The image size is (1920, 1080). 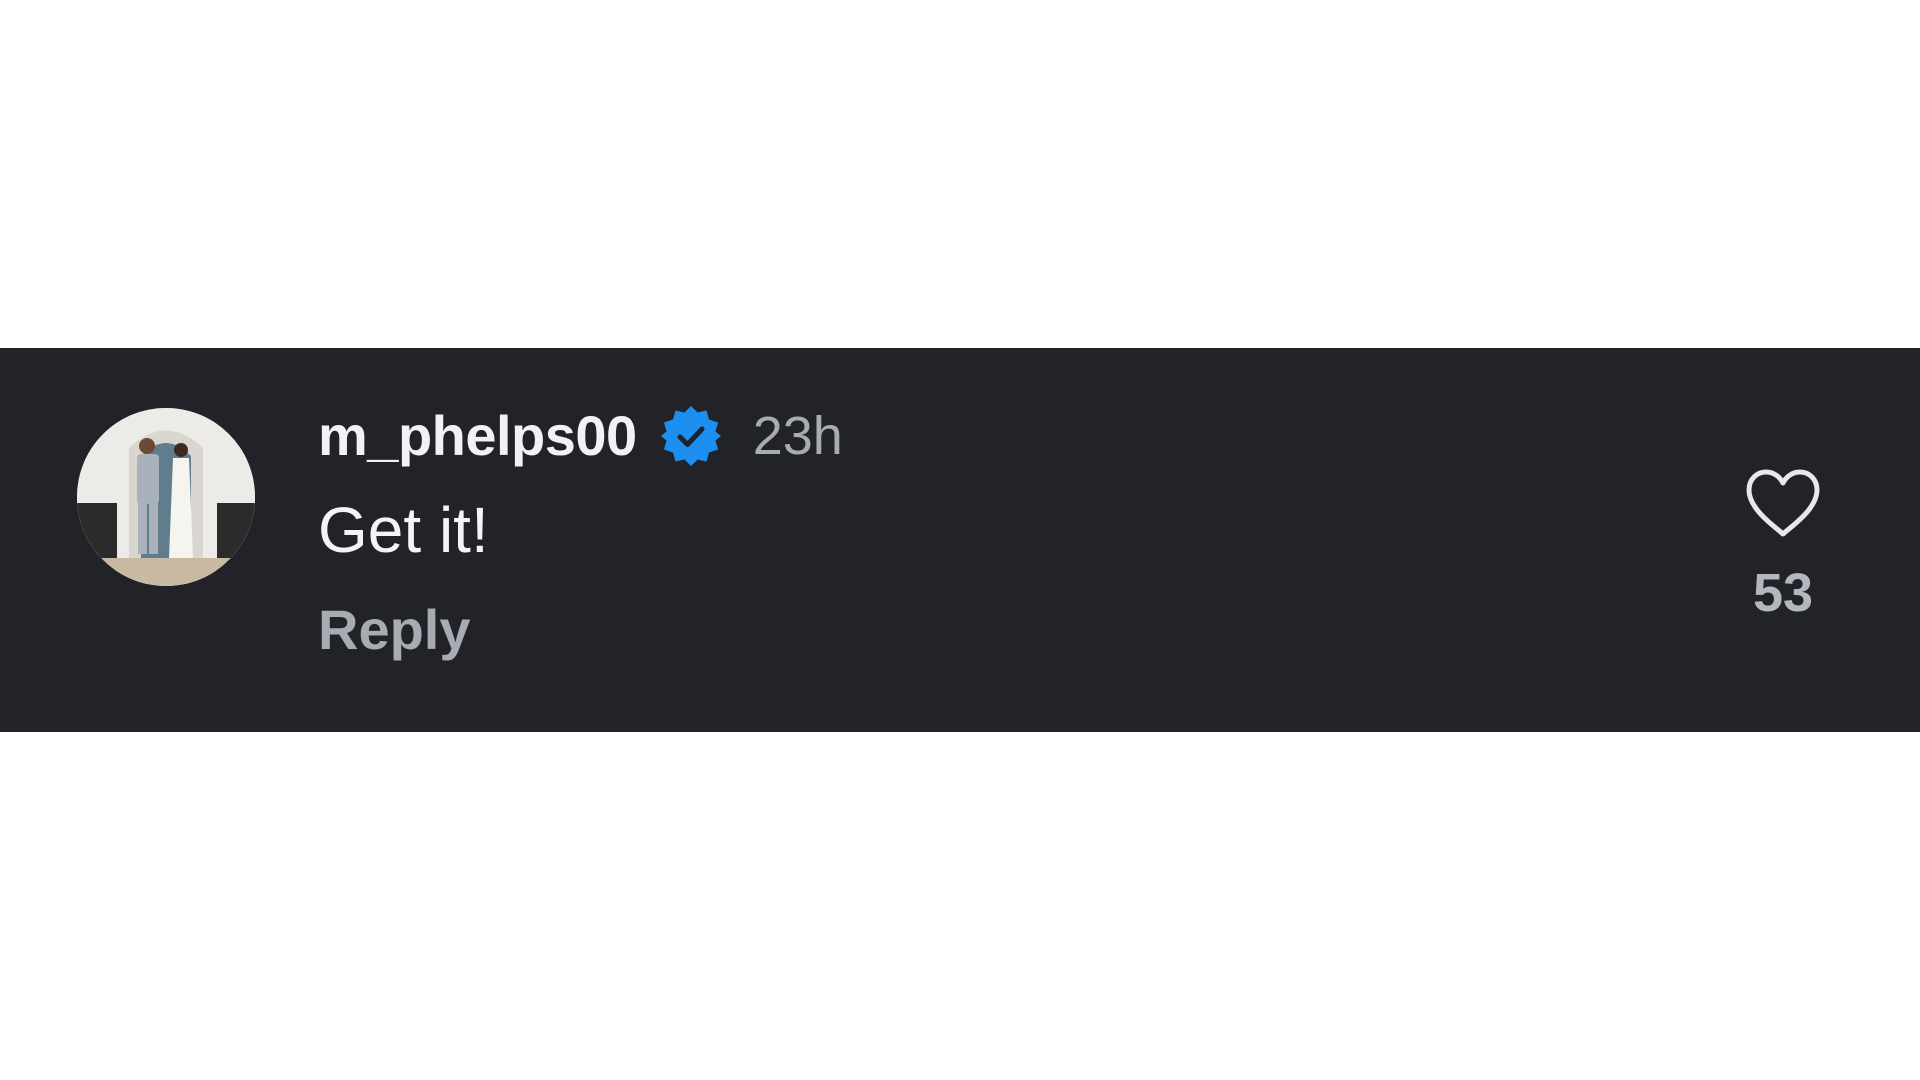 I want to click on heart-icon, so click(x=1783, y=504).